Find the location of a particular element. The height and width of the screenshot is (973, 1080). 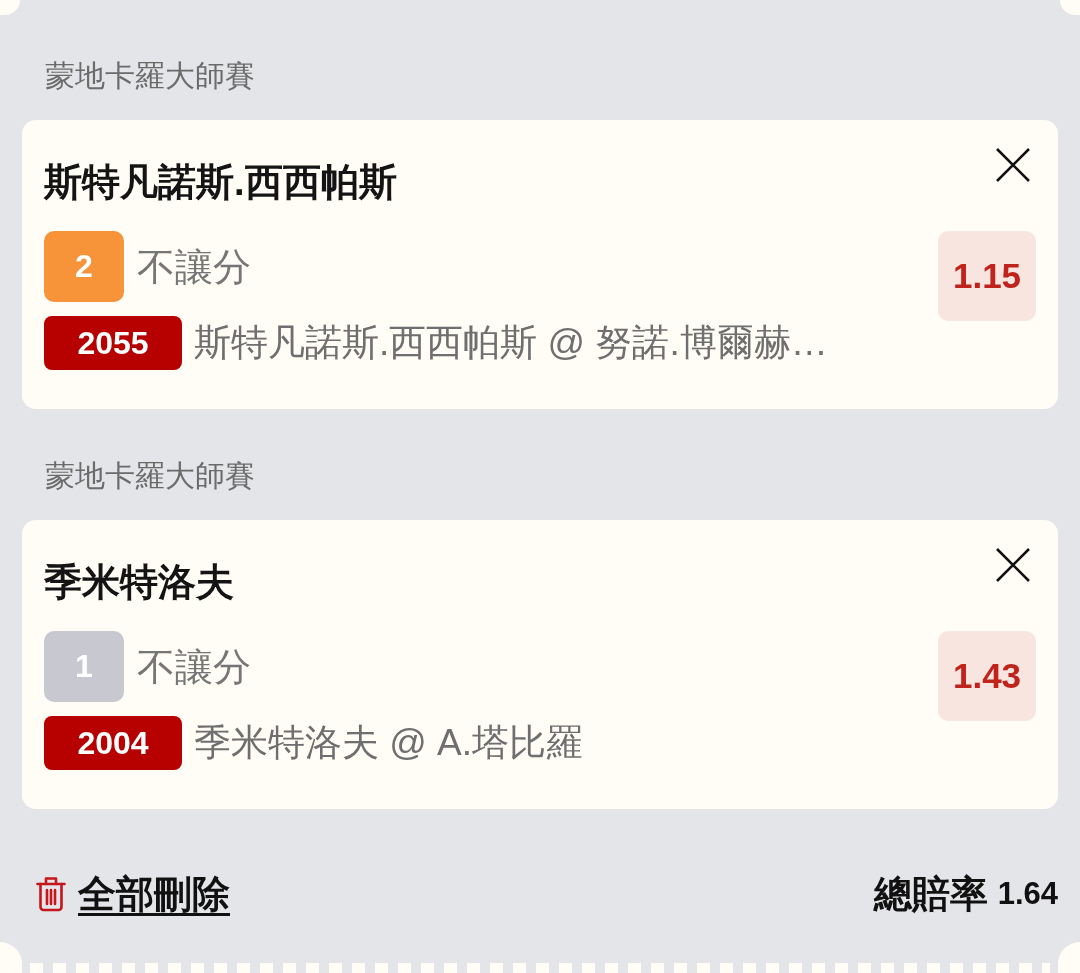

selection-title: 斯特凡諾斯.西西帕斯 is located at coordinates (220, 182).